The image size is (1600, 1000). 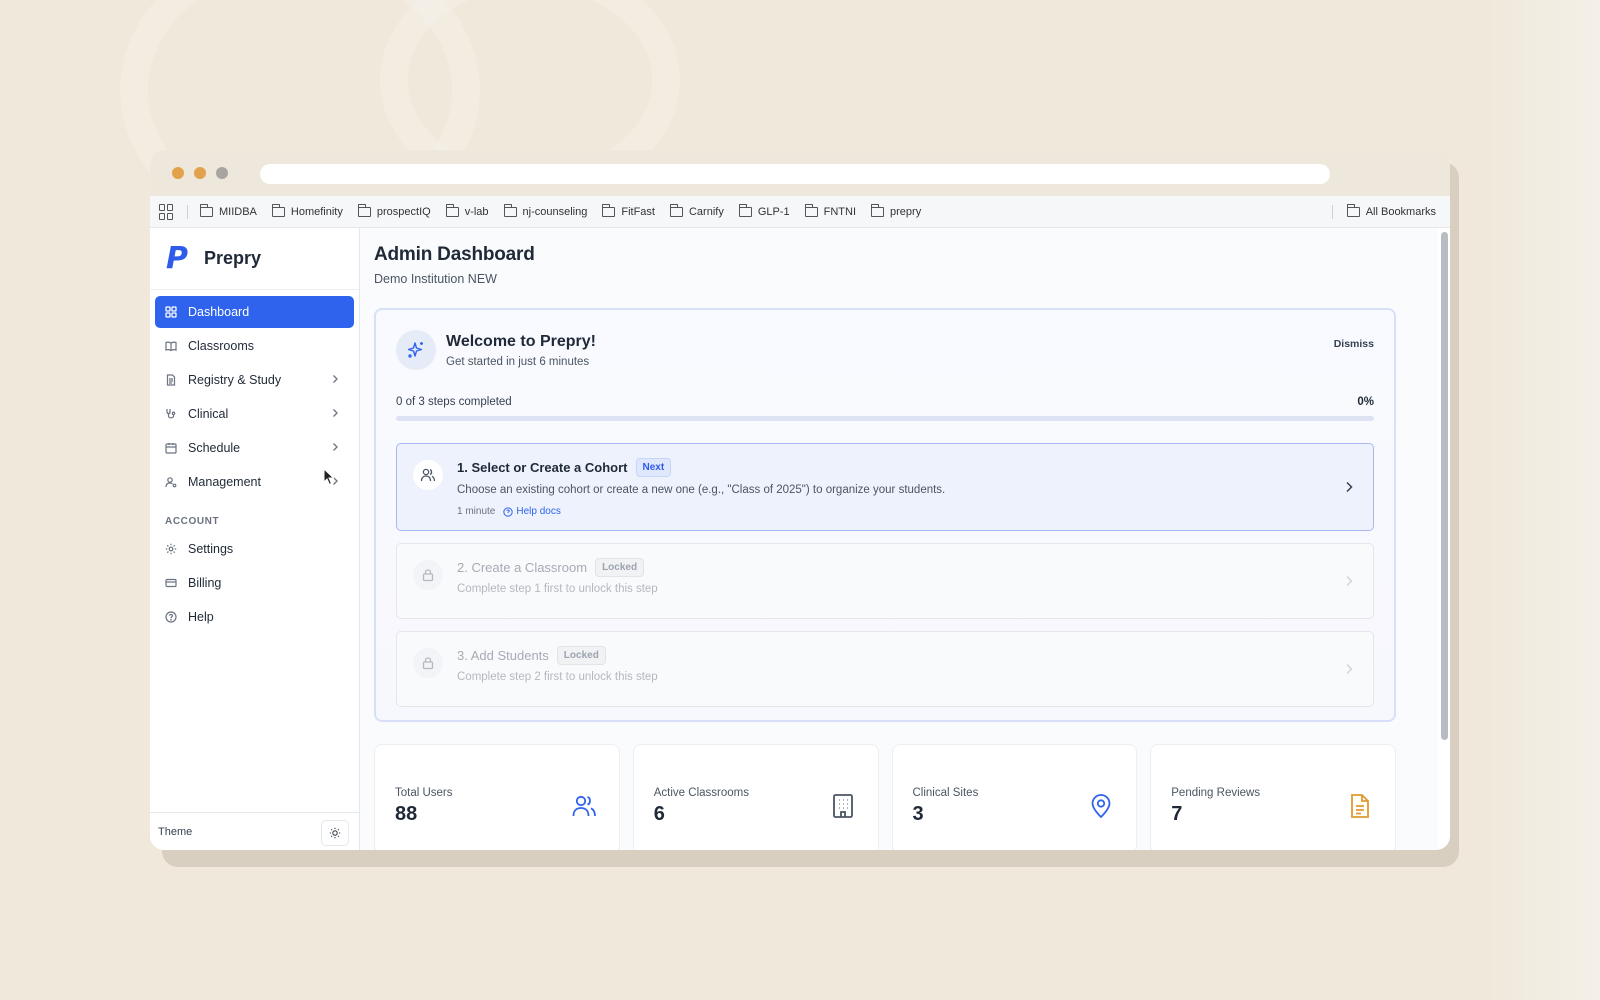 I want to click on step-meta: 1 minute Help docs, so click(x=907, y=511).